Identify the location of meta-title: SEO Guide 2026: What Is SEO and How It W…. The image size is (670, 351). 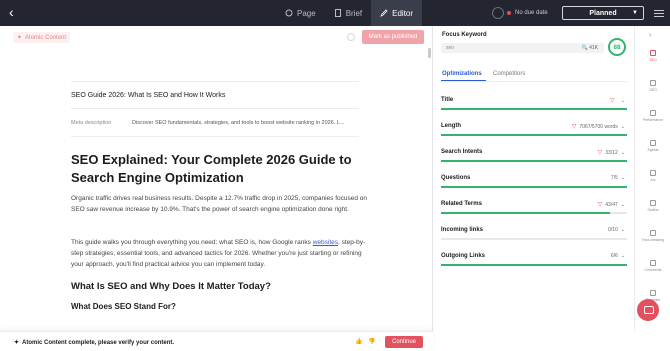
(148, 95).